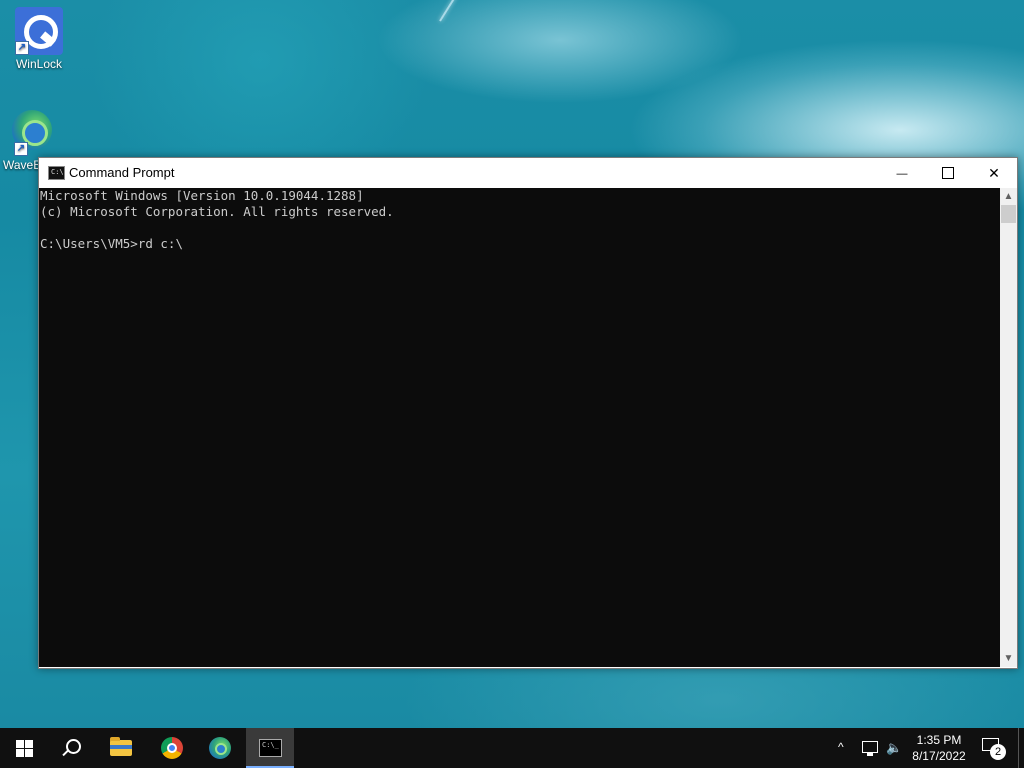 The image size is (1024, 768). I want to click on maximize-button, so click(948, 173).